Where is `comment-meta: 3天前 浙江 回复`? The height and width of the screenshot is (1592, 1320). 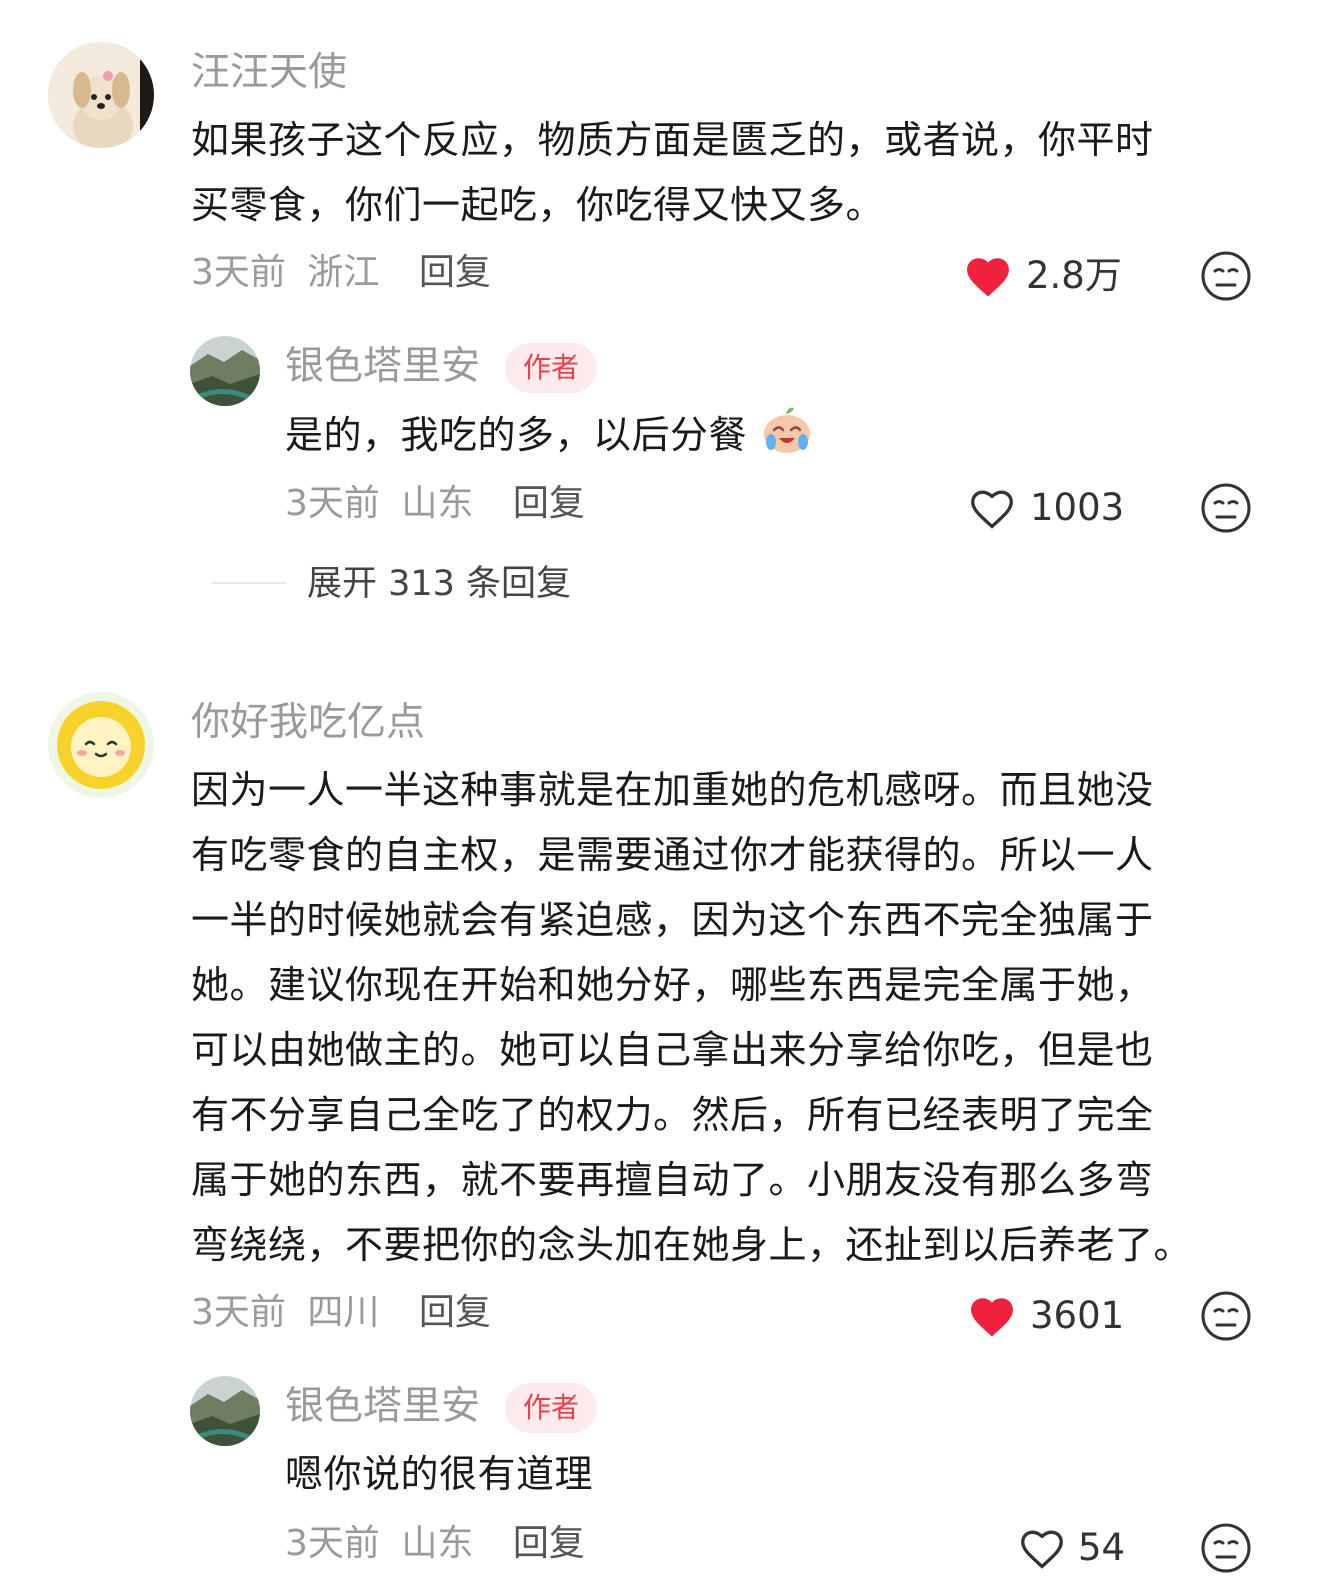
comment-meta: 3天前 浙江 回复 is located at coordinates (341, 273).